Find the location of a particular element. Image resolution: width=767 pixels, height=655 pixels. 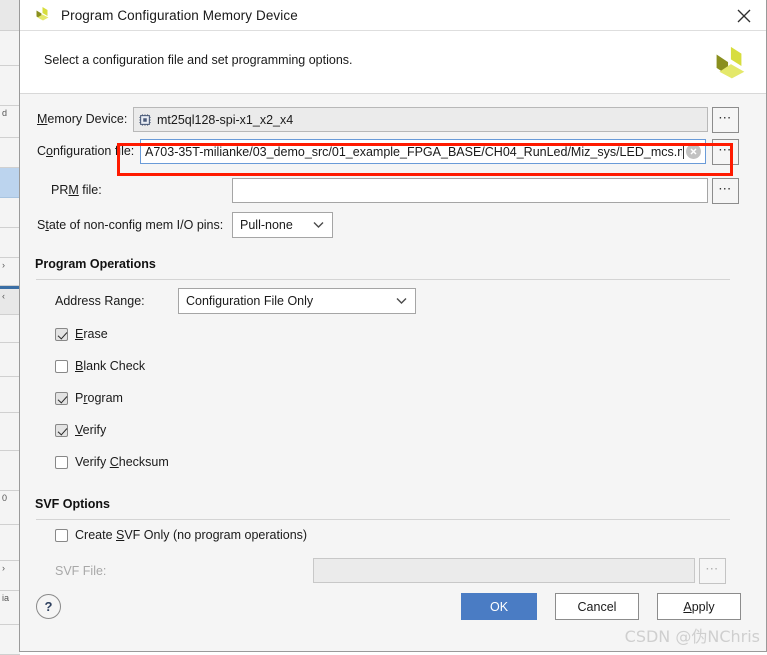

checkbox-create-svf-only: Create SVF Only (no program operations) is located at coordinates (181, 535).